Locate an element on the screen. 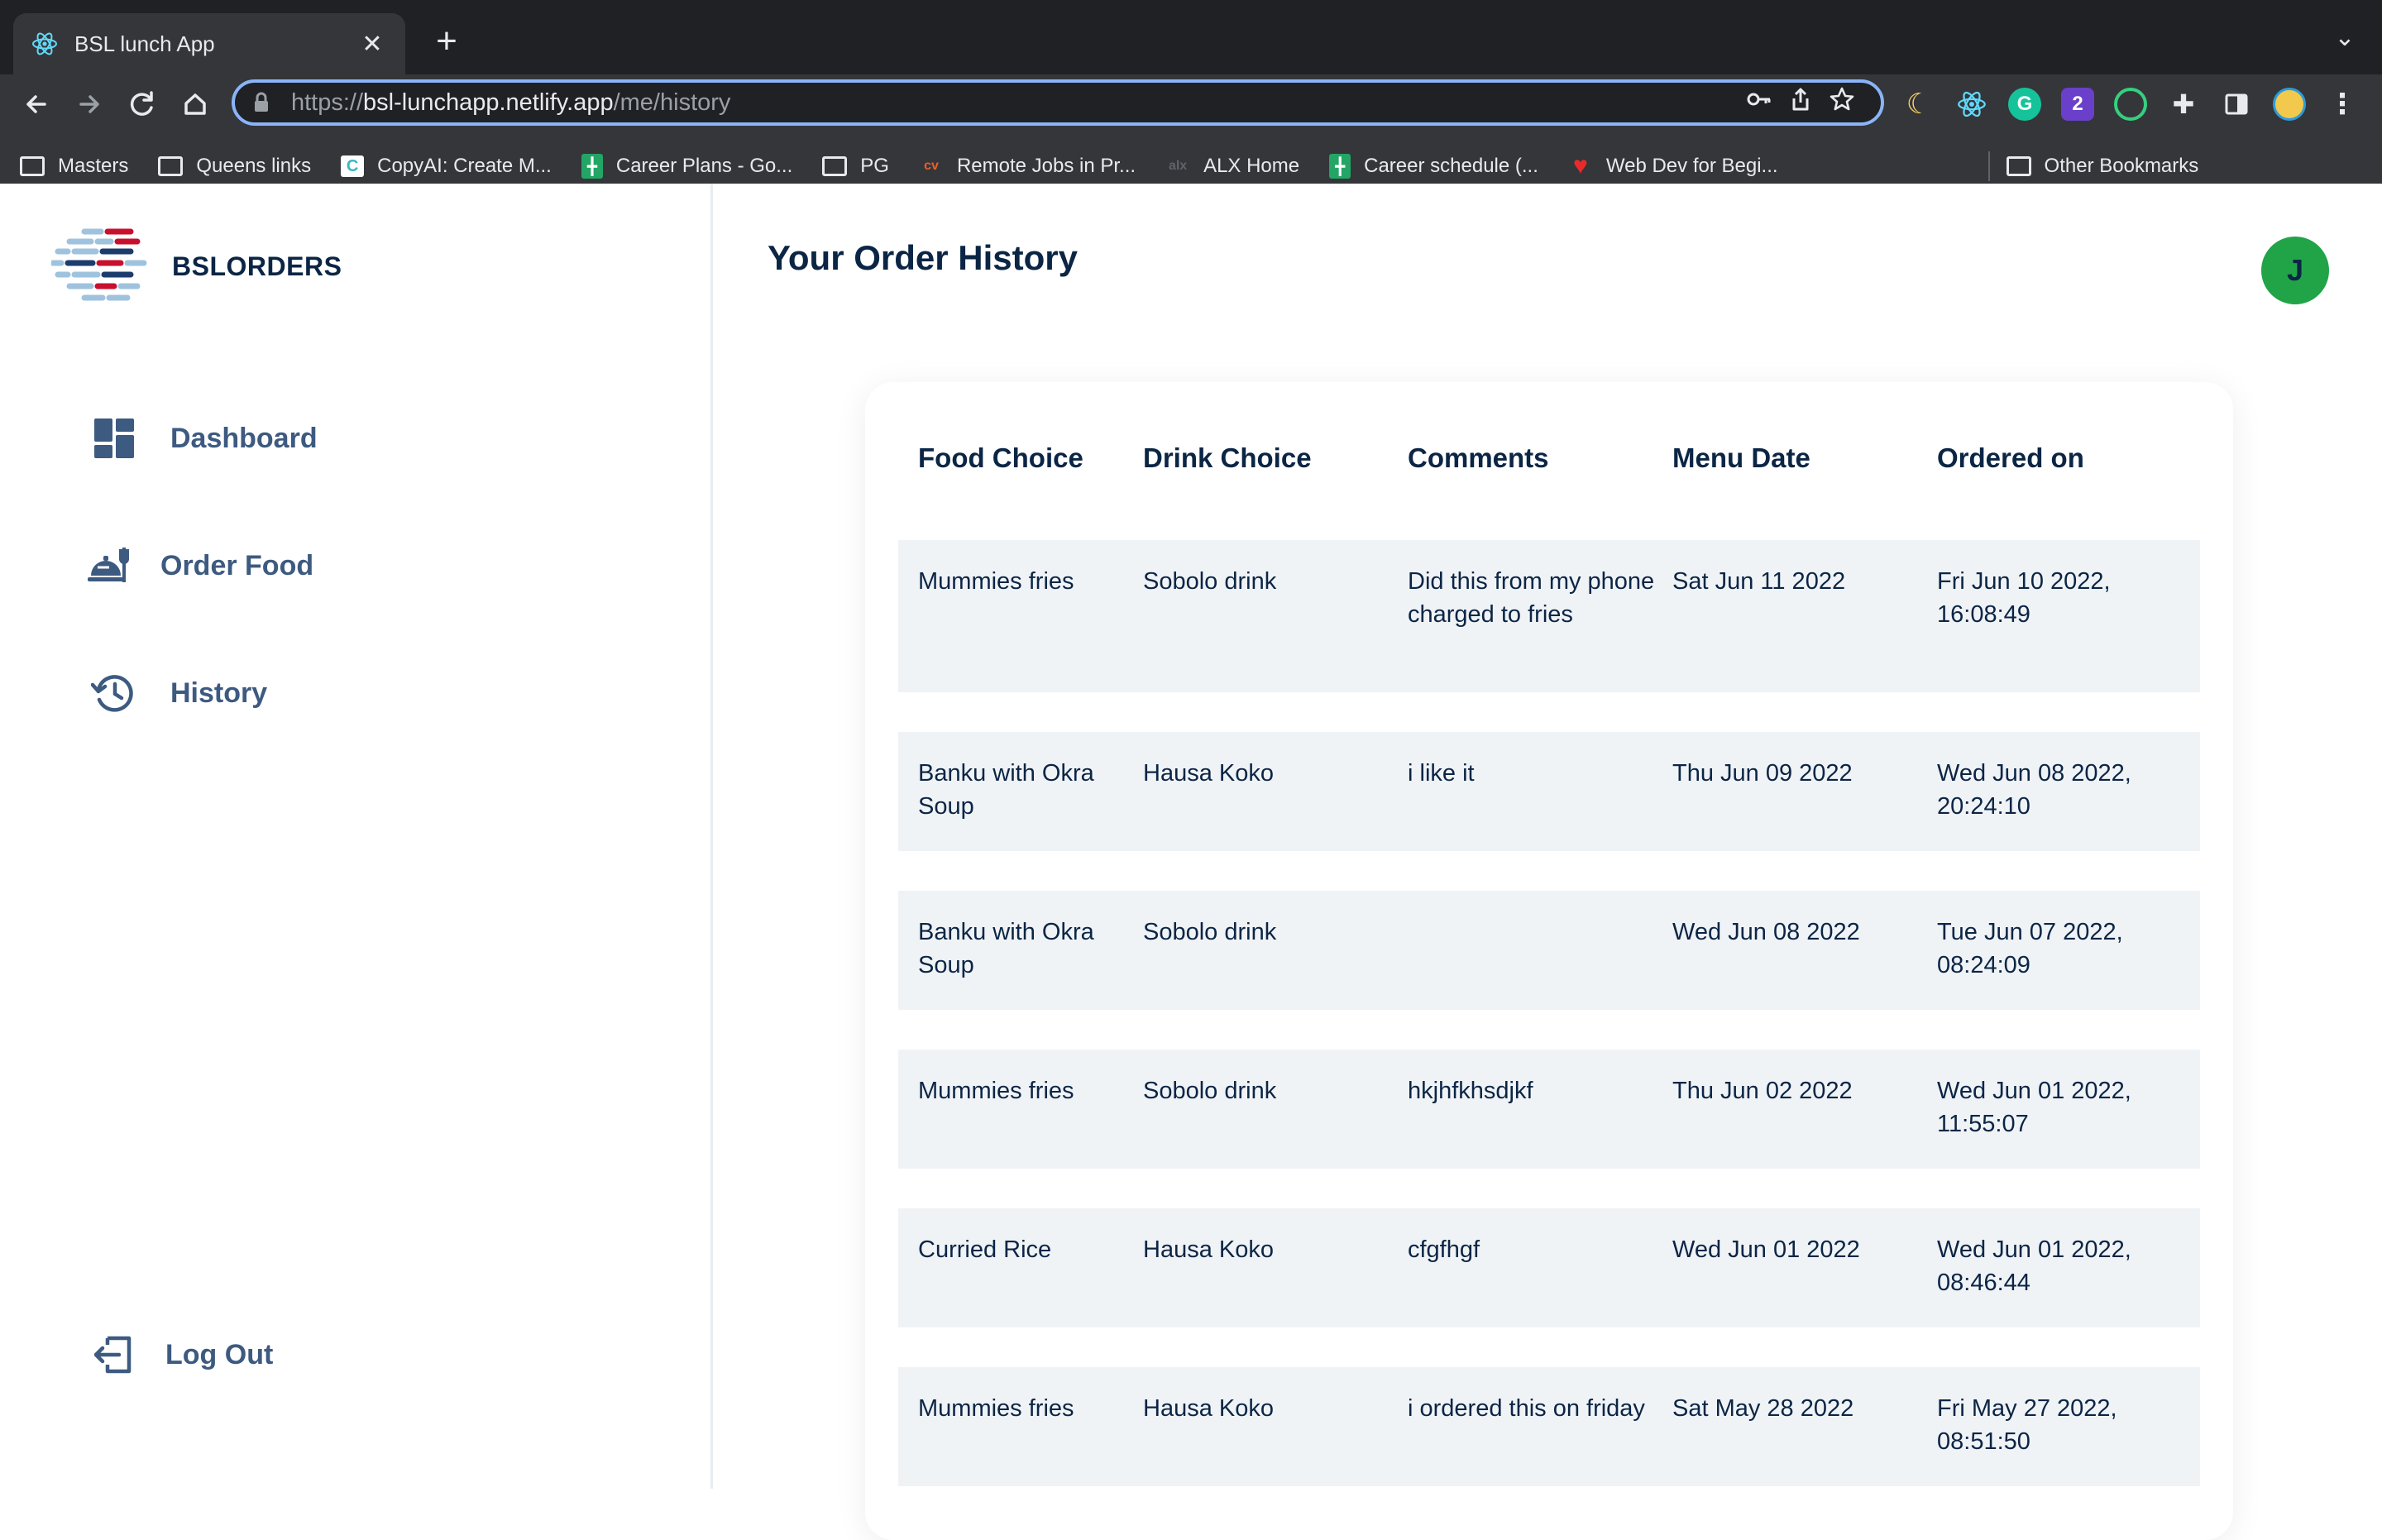 The height and width of the screenshot is (1540, 2382). nav-dashboard: Dashboard is located at coordinates (204, 438).